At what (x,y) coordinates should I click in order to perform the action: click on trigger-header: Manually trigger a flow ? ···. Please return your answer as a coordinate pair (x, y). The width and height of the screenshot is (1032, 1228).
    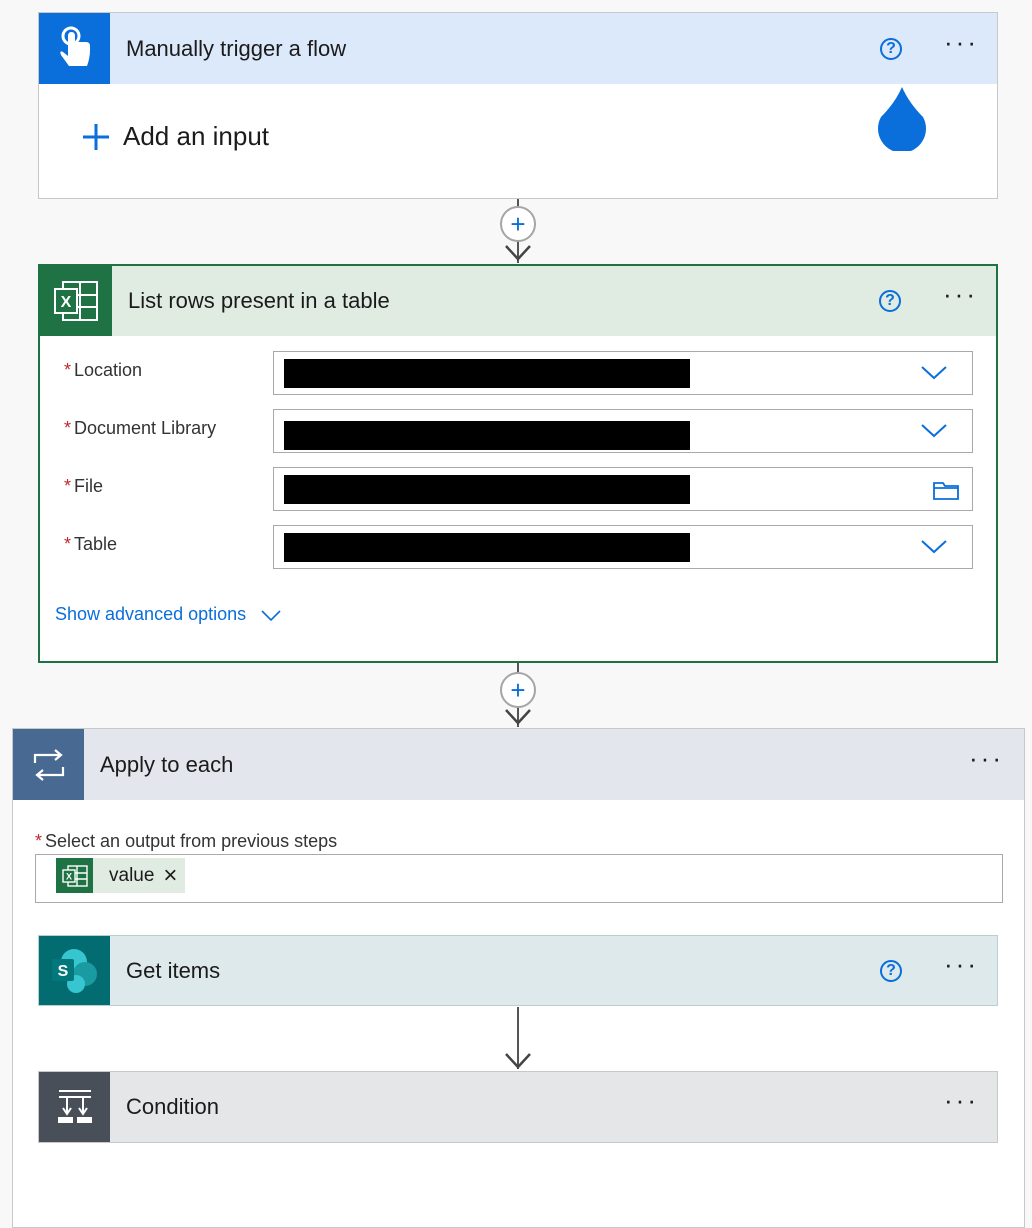
    Looking at the image, I should click on (518, 48).